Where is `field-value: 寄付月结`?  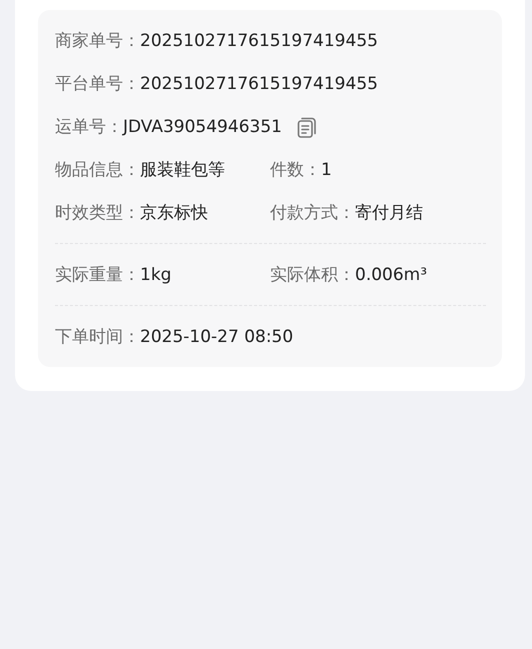
field-value: 寄付月结 is located at coordinates (389, 213).